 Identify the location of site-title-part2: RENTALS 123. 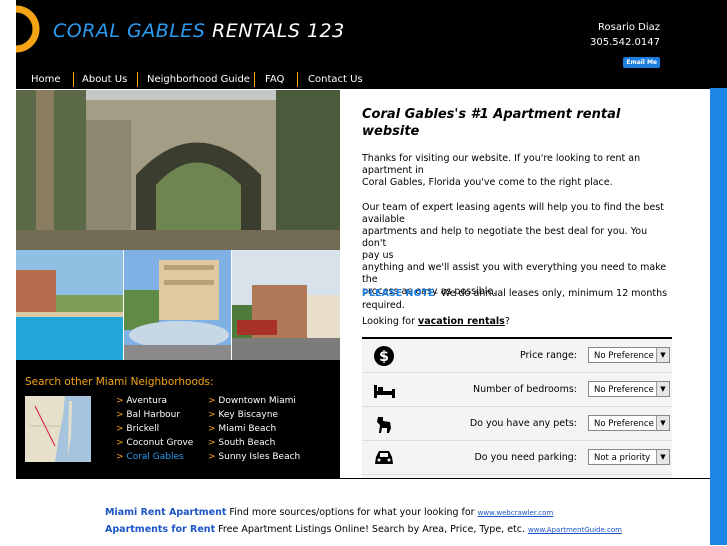
(278, 31).